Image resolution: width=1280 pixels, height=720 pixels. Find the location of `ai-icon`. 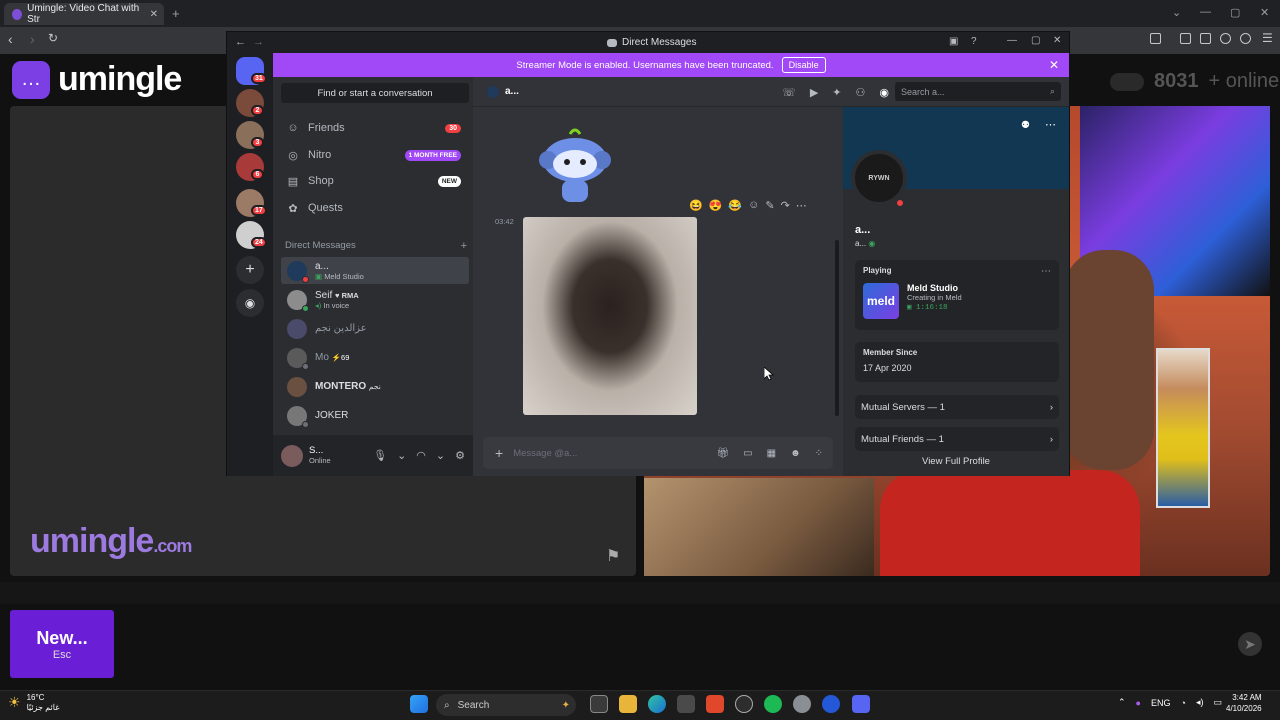

ai-icon is located at coordinates (1225, 38).